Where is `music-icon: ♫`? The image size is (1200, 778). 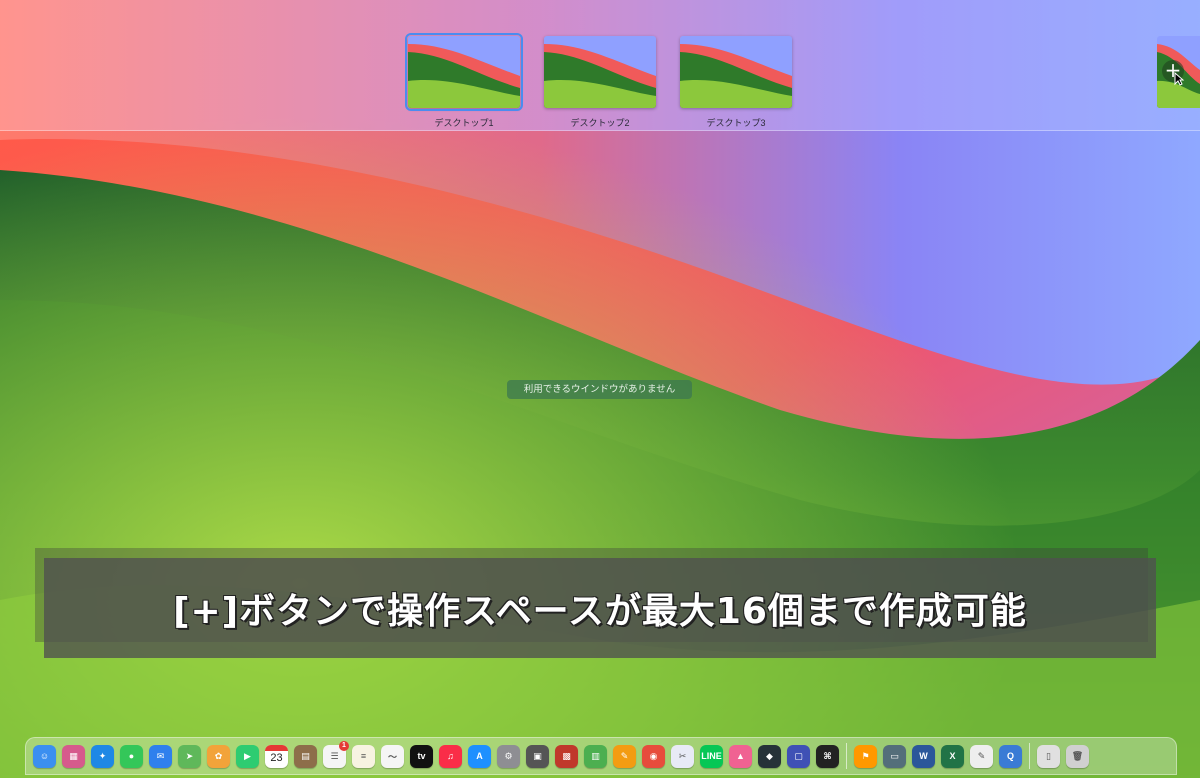
music-icon: ♫ is located at coordinates (450, 756).